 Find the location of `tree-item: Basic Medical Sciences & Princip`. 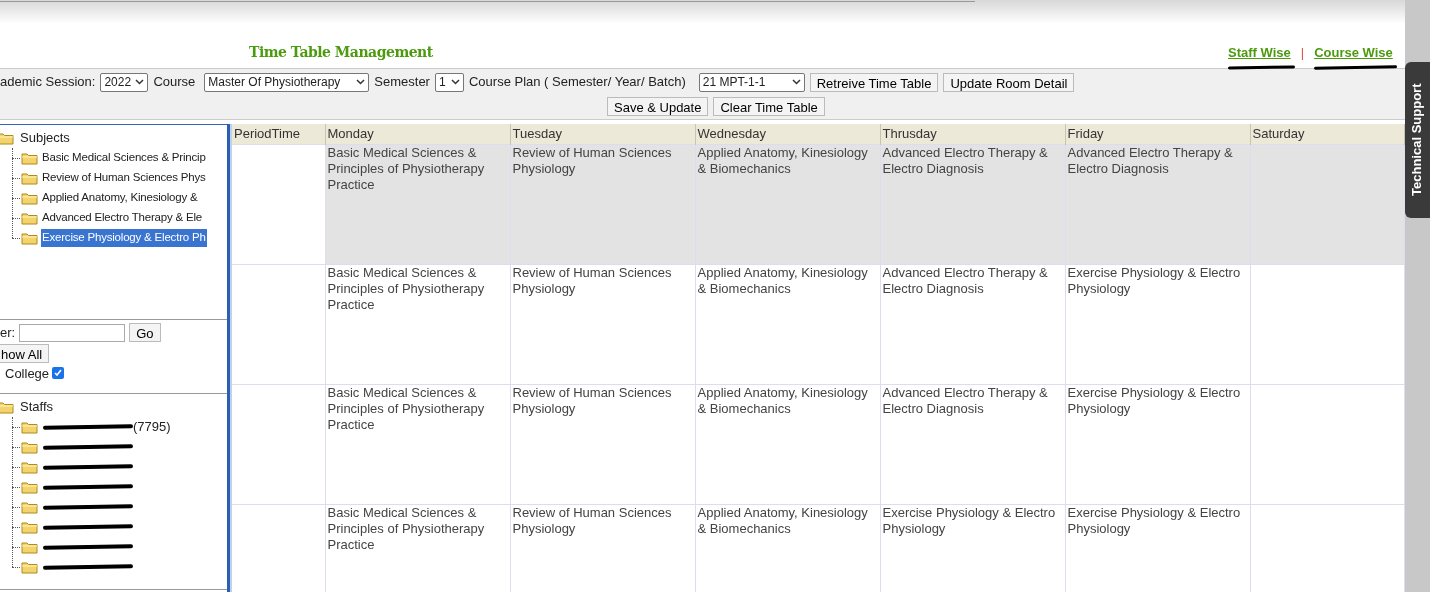

tree-item: Basic Medical Sciences & Princip is located at coordinates (124, 158).